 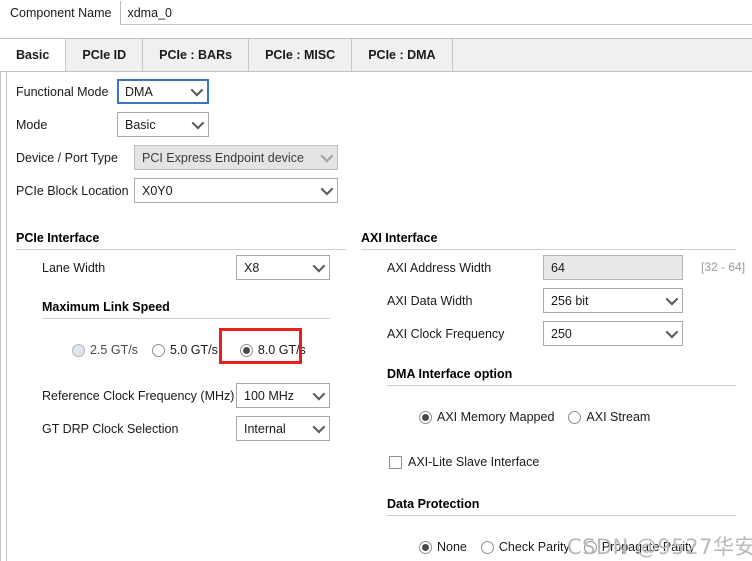 I want to click on tab-basic: Basic, so click(x=33, y=55).